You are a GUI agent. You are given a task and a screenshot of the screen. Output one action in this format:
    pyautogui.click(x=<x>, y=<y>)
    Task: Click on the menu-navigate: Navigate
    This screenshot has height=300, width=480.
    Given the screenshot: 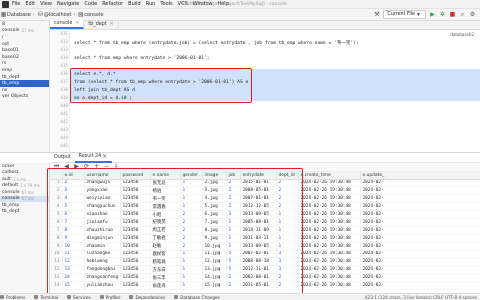 What is the action you would take?
    pyautogui.click(x=68, y=4)
    